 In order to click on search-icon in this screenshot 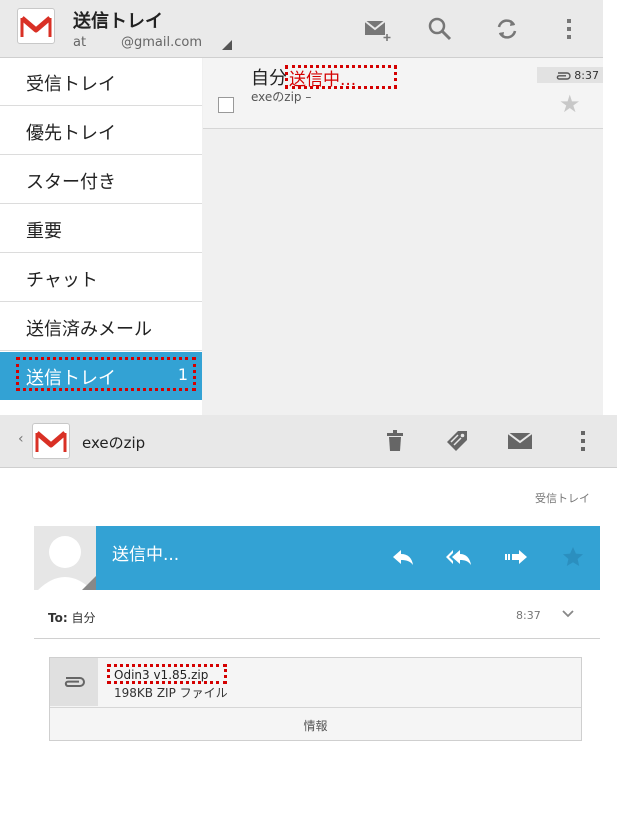, I will do `click(440, 29)`.